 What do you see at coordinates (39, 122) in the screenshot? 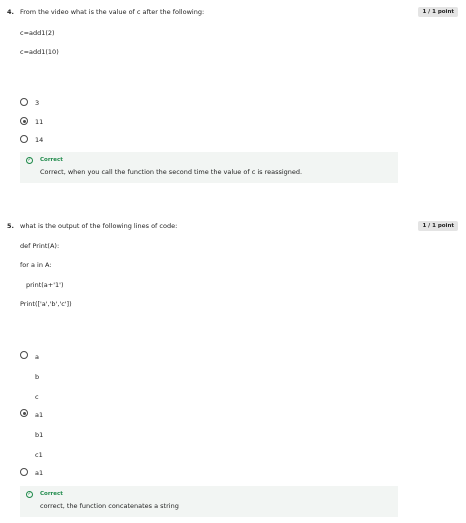
I see `option-label: 11` at bounding box center [39, 122].